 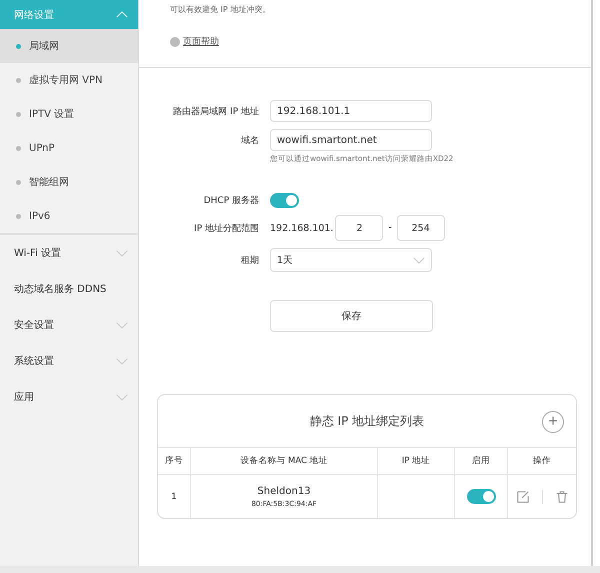 What do you see at coordinates (69, 253) in the screenshot?
I see `sidebar-item: Wi-Fi 设置` at bounding box center [69, 253].